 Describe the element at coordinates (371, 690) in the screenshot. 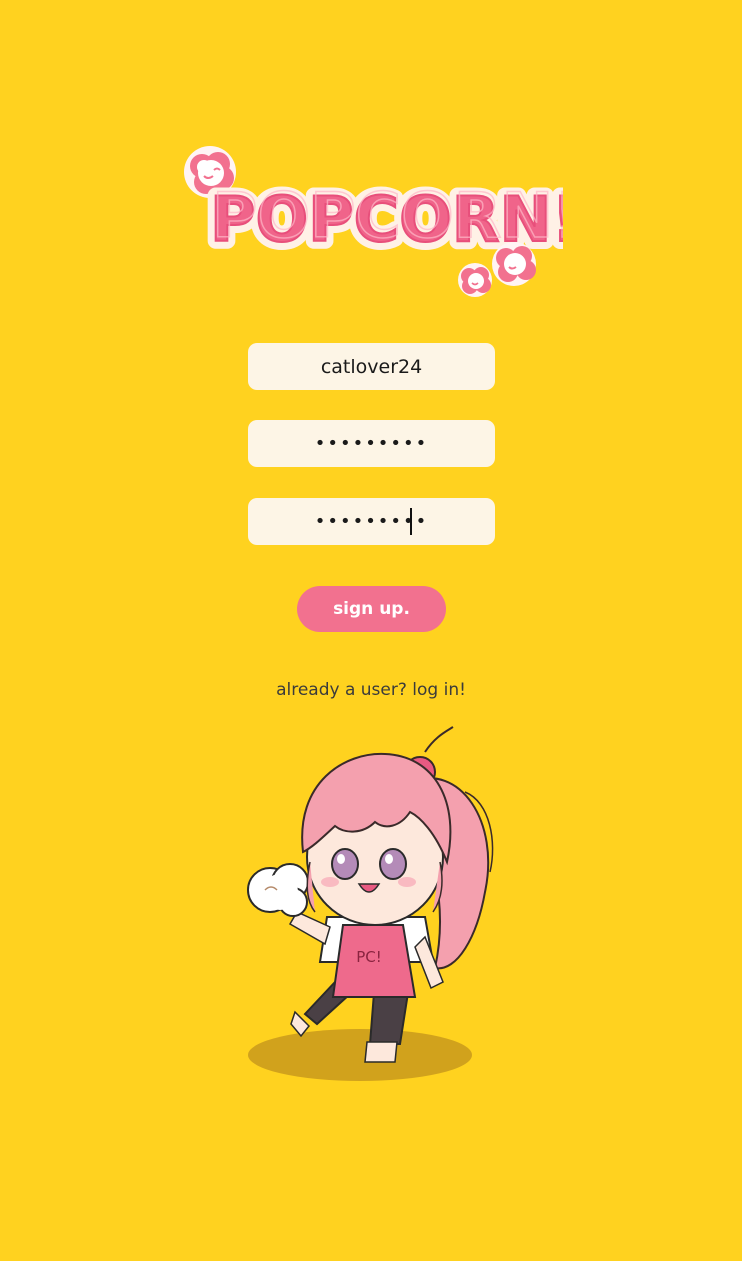

I see `login-link: already a user? log in!` at that location.